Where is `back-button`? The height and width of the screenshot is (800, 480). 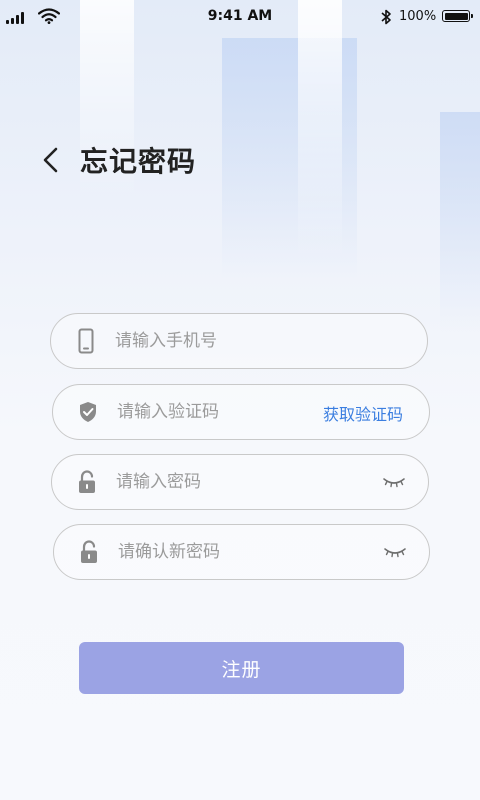 back-button is located at coordinates (53, 160).